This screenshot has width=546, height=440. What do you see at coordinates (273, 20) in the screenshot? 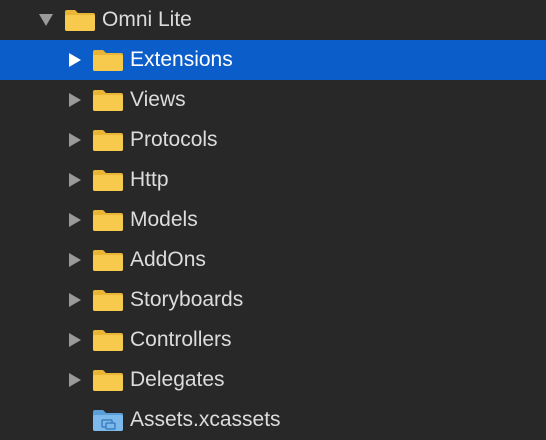
I see `tree-row-omni-lite: Omni Lite` at bounding box center [273, 20].